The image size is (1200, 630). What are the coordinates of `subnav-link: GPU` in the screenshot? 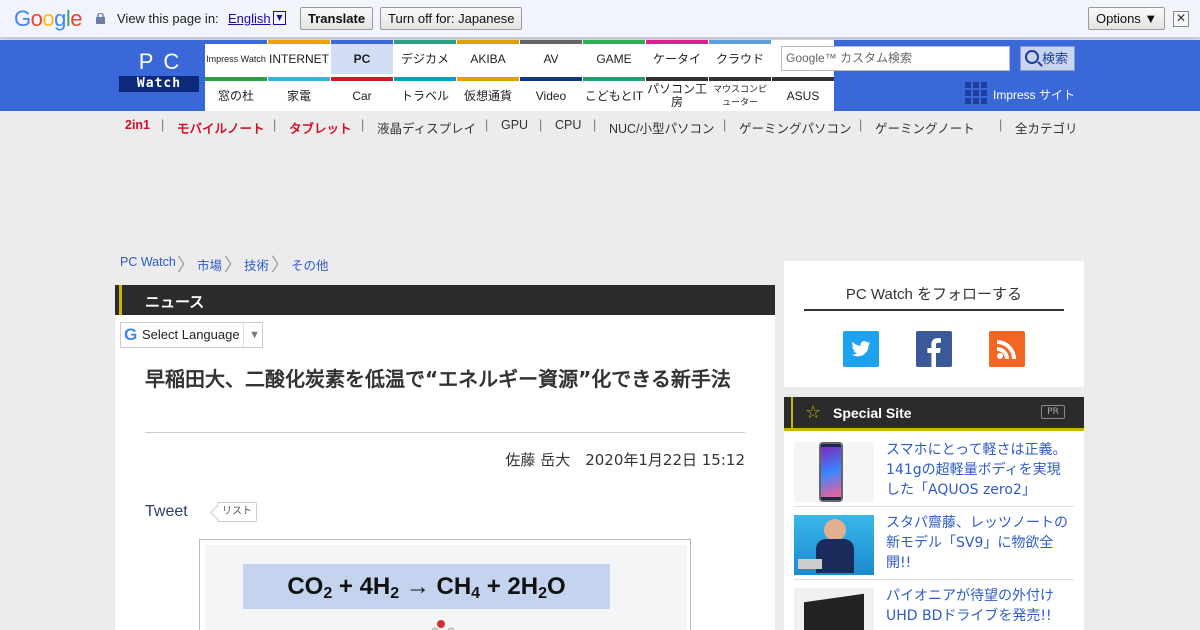 It's located at (514, 125).